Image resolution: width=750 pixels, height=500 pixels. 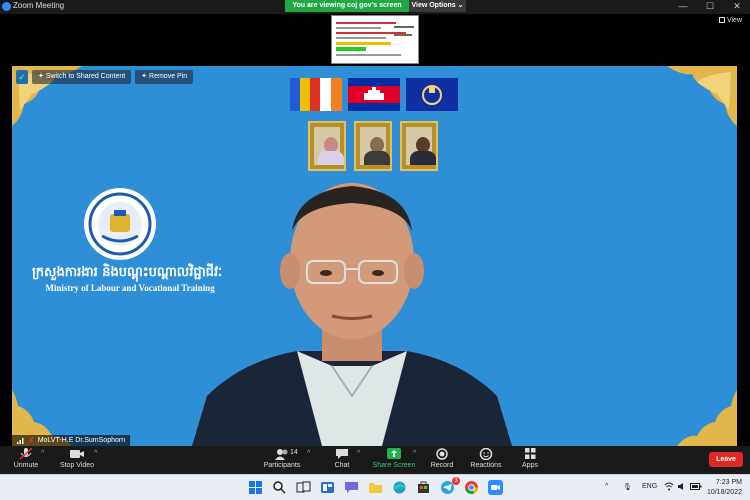 What do you see at coordinates (81, 440) in the screenshot?
I see `participant-name: MoLVT-H.E Dr.SumSophorn` at bounding box center [81, 440].